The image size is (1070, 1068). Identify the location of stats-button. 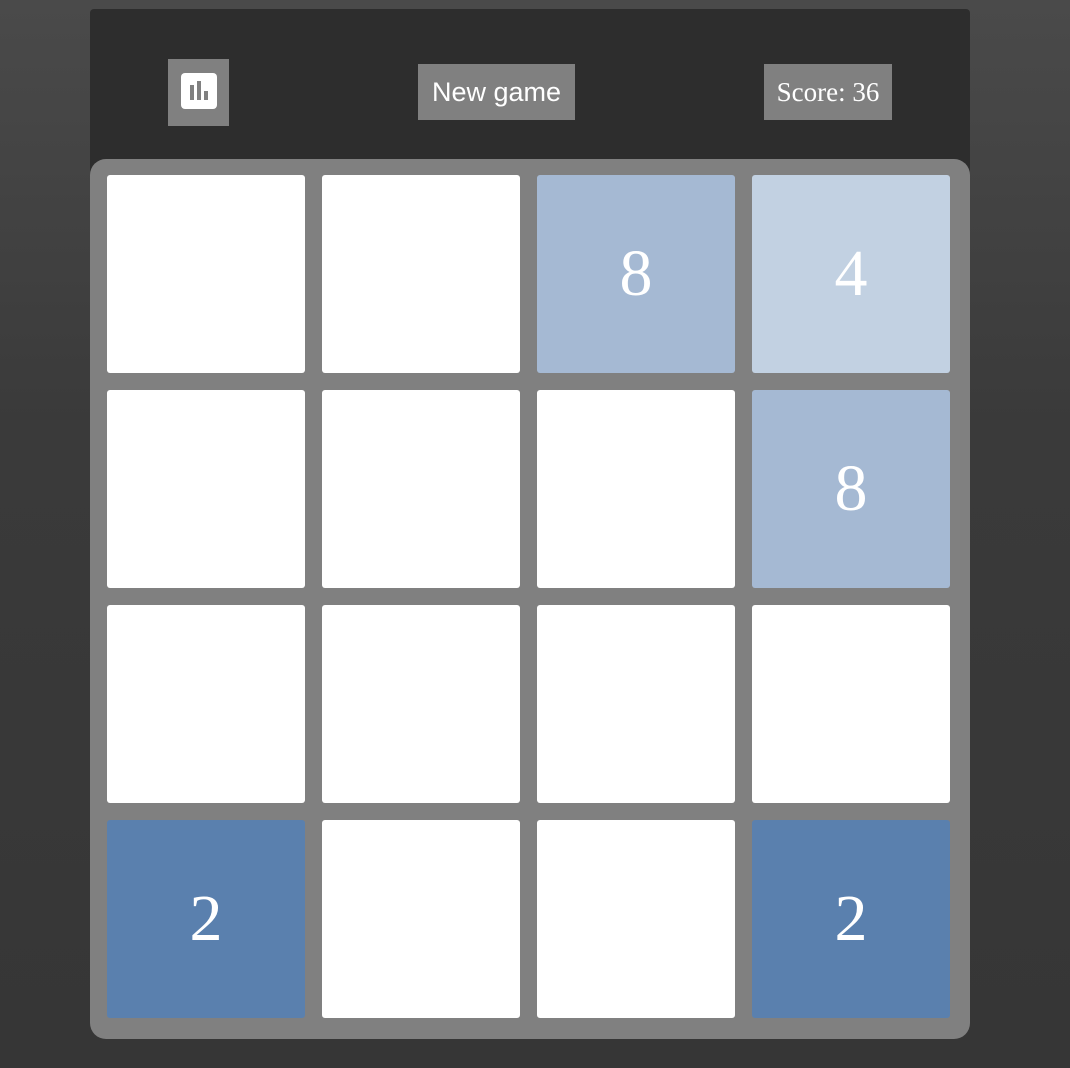
(198, 92).